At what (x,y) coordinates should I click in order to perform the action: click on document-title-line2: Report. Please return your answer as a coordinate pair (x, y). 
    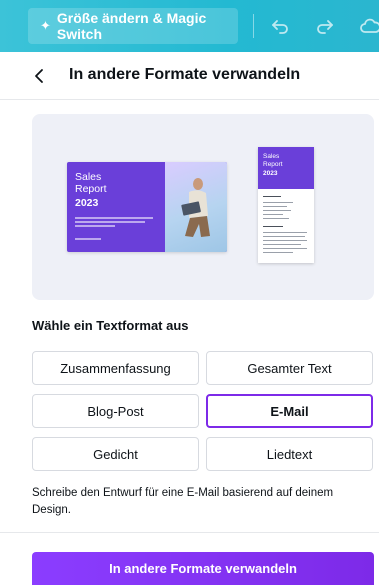
    Looking at the image, I should click on (273, 164).